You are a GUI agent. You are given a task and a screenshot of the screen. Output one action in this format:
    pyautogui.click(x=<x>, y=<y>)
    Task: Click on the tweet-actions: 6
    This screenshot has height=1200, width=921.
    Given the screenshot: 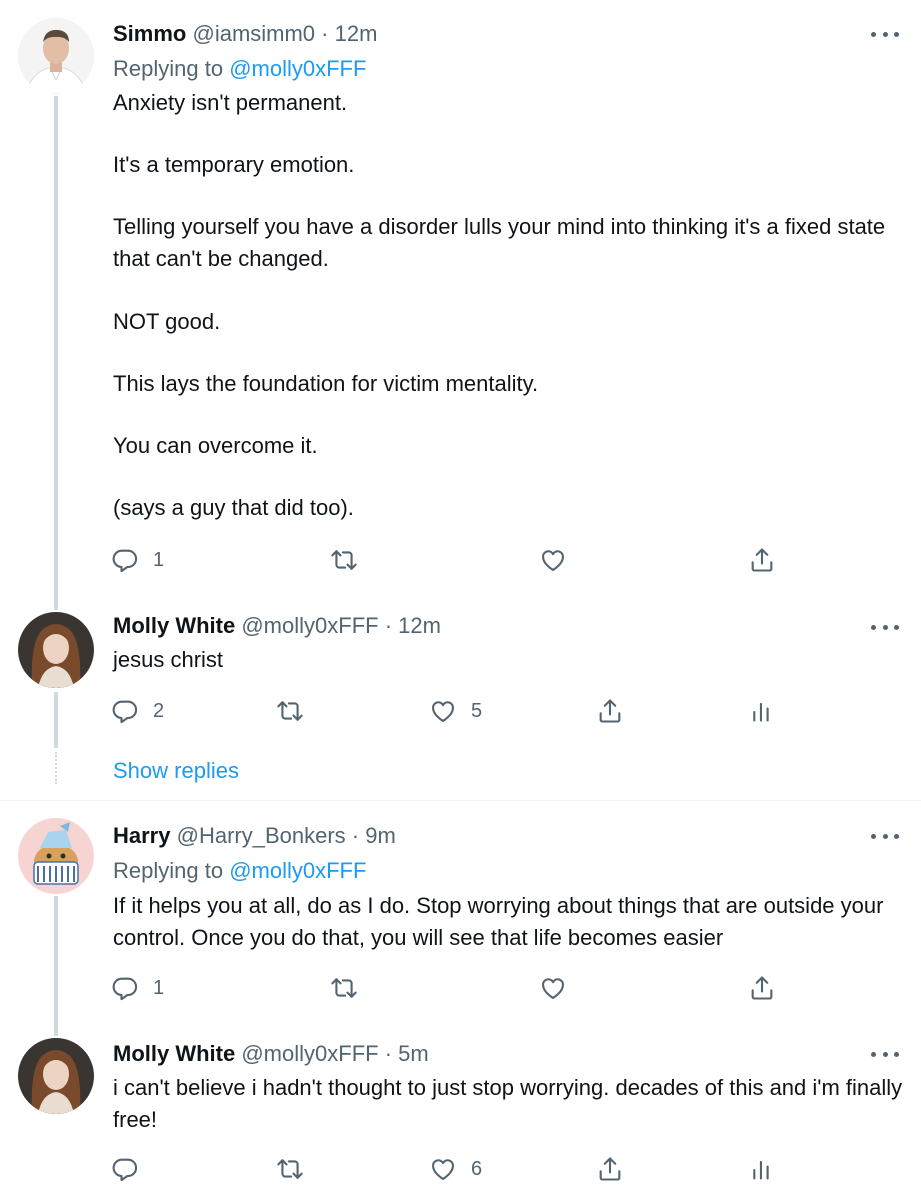 What is the action you would take?
    pyautogui.click(x=460, y=1170)
    